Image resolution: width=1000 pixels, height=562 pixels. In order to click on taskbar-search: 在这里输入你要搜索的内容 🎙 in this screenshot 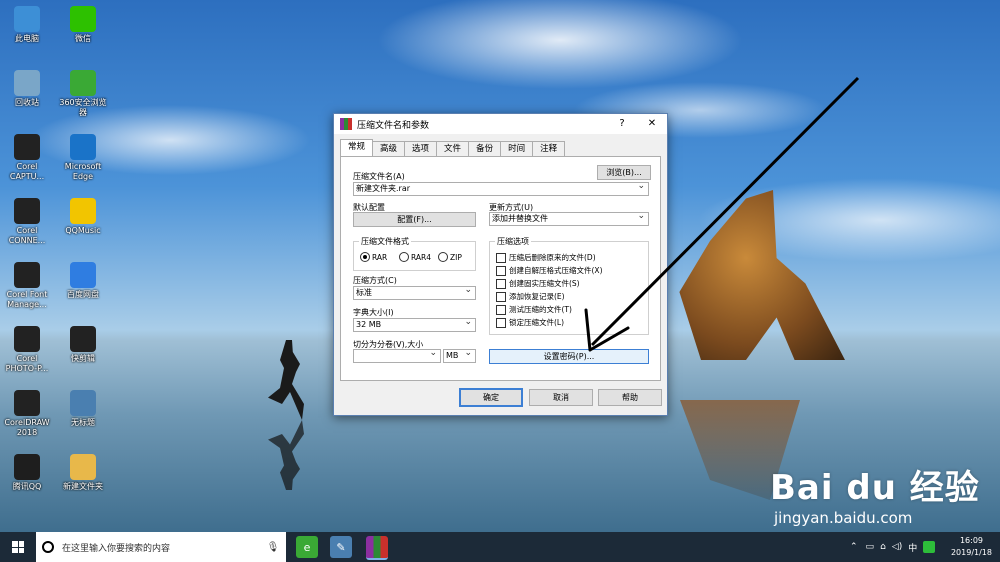, I will do `click(161, 547)`.